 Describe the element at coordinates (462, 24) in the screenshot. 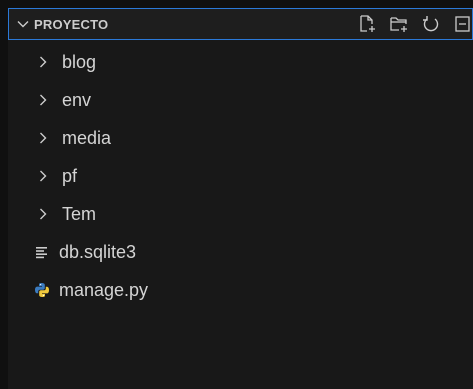

I see `collapse-all-icon` at that location.